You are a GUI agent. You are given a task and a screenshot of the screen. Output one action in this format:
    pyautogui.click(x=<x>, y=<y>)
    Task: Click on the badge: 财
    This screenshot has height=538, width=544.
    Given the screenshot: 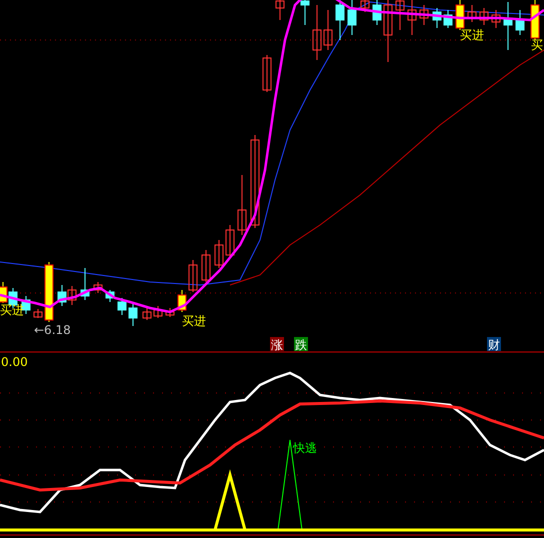 What is the action you would take?
    pyautogui.click(x=494, y=344)
    